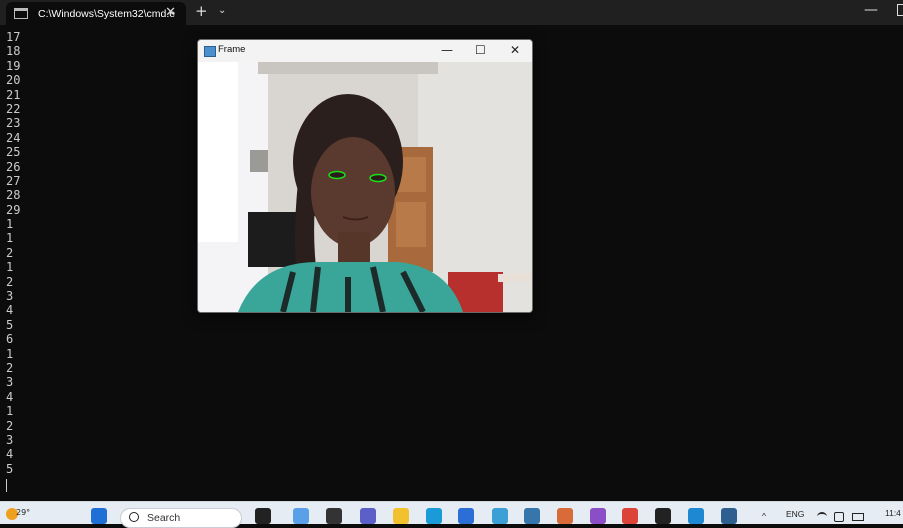 This screenshot has width=903, height=528. I want to click on console-line: 6, so click(10, 339).